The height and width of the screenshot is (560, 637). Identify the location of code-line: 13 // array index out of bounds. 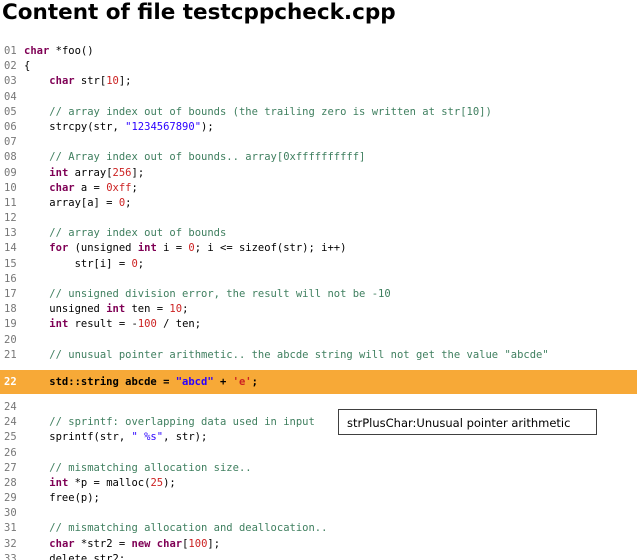
(318, 233).